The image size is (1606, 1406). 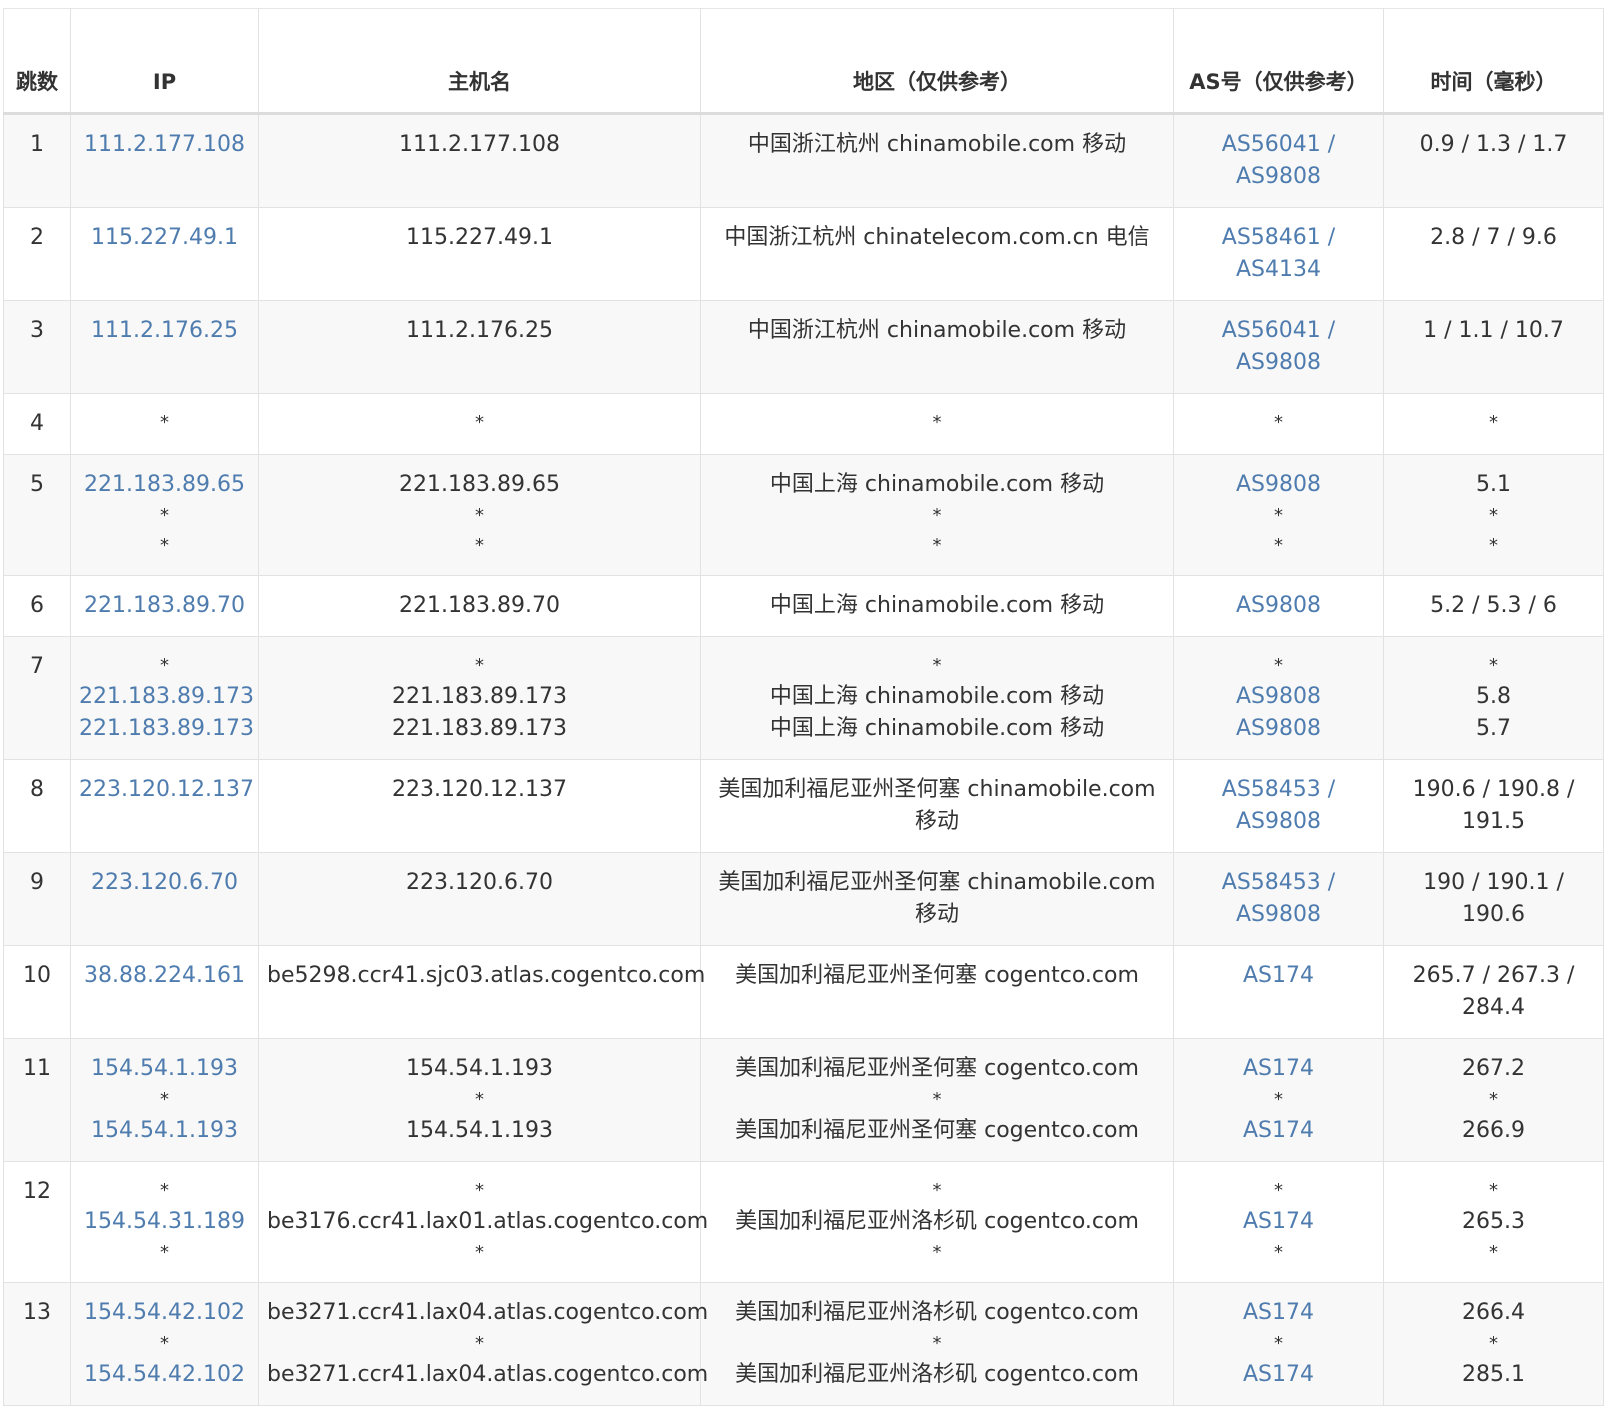 I want to click on ip-link: 223.120.6.70, so click(x=164, y=883).